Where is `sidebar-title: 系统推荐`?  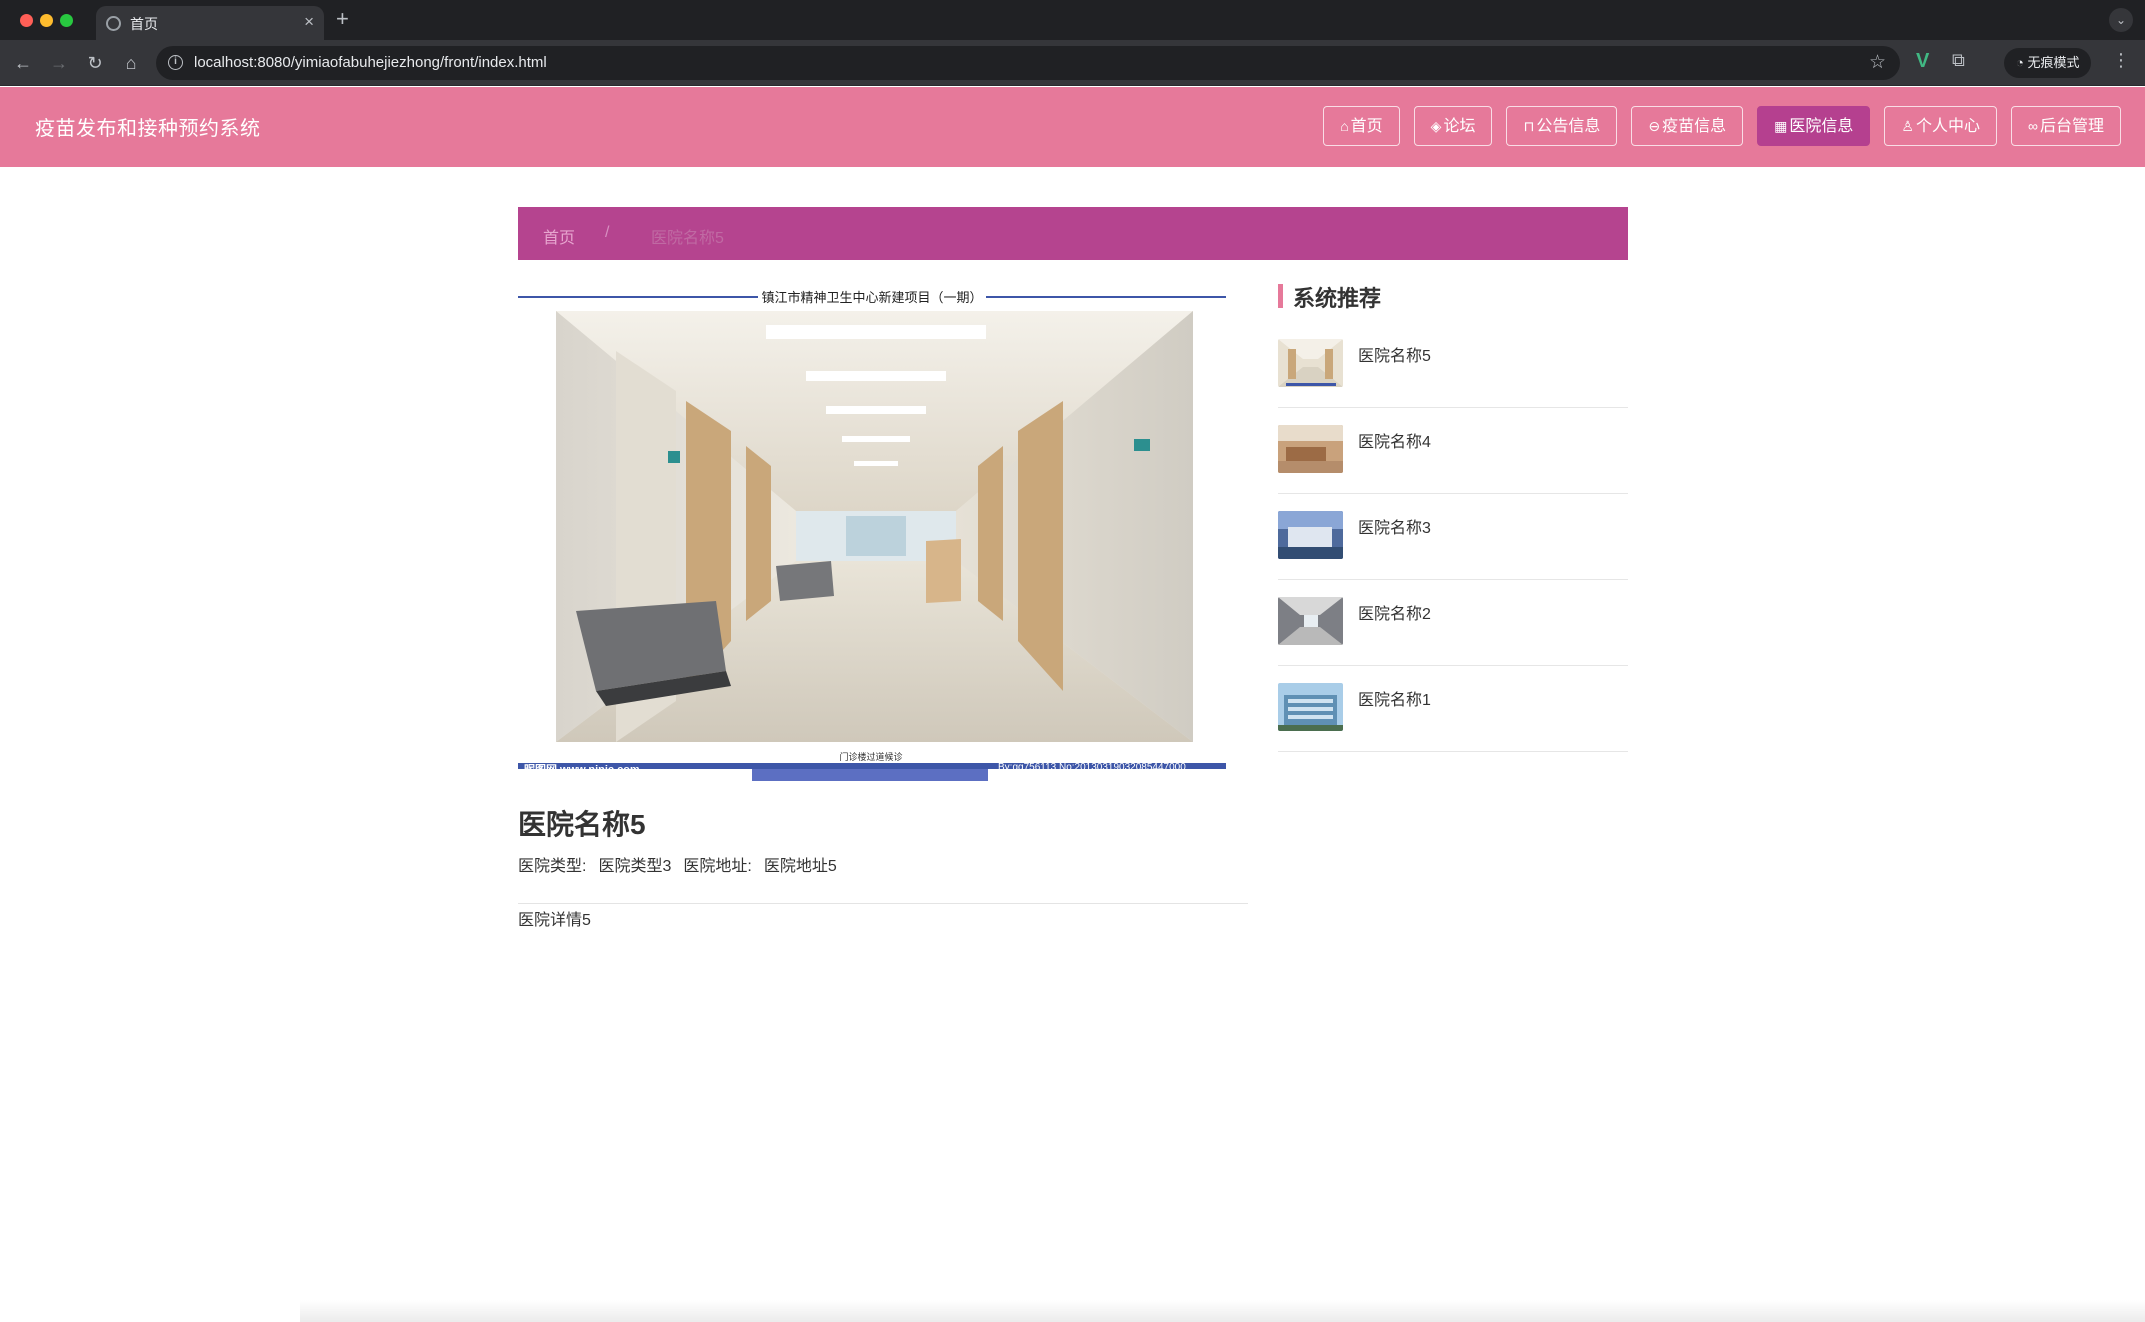
sidebar-title: 系统推荐 is located at coordinates (1337, 298).